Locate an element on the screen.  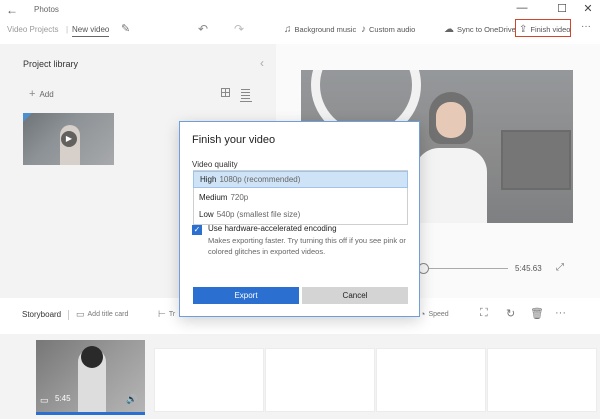
sync-onedrive-label: Sync to OneDrive is located at coordinates (486, 29).